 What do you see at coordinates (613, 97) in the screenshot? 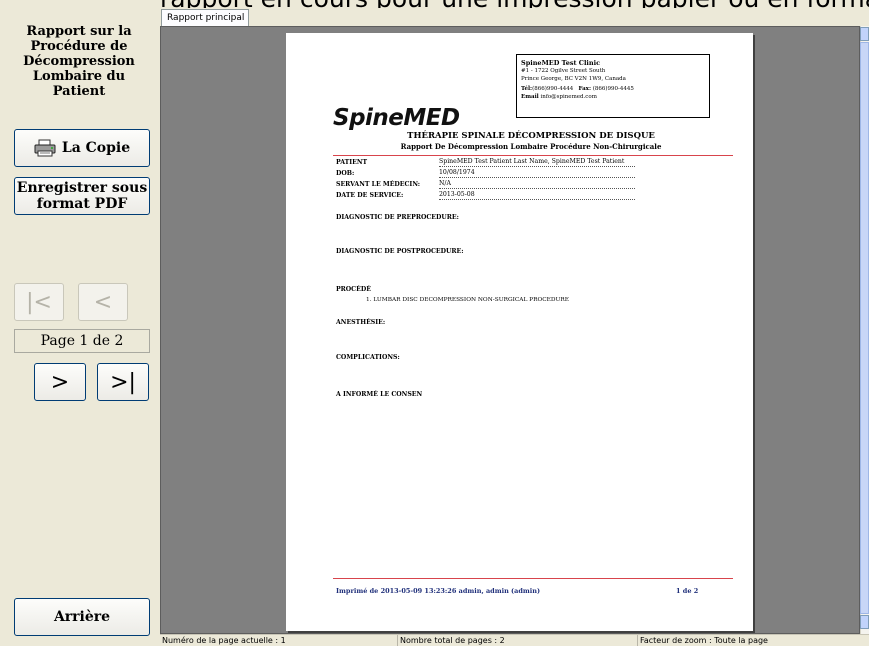
I see `clinic-email-line: Email info@spinemed.com` at bounding box center [613, 97].